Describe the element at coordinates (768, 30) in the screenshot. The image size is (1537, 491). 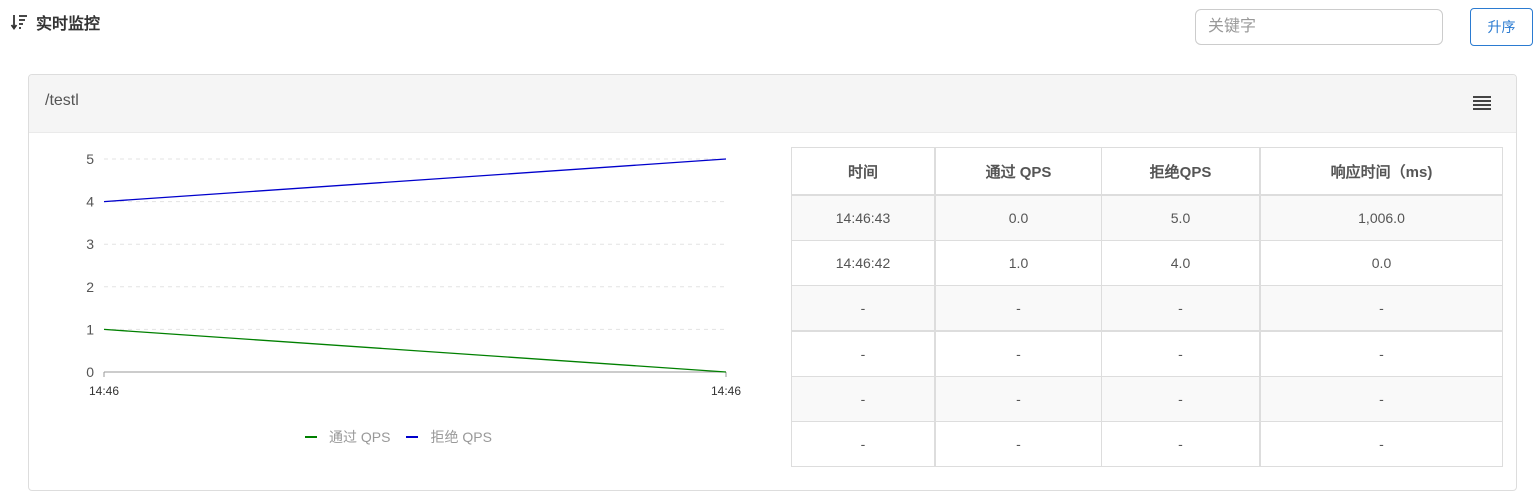
I see `top-bar: 实时监控 升序` at that location.